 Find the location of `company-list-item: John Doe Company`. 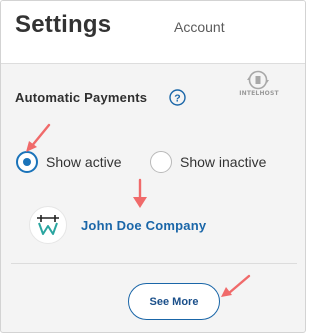

company-list-item: John Doe Company is located at coordinates (117, 225).